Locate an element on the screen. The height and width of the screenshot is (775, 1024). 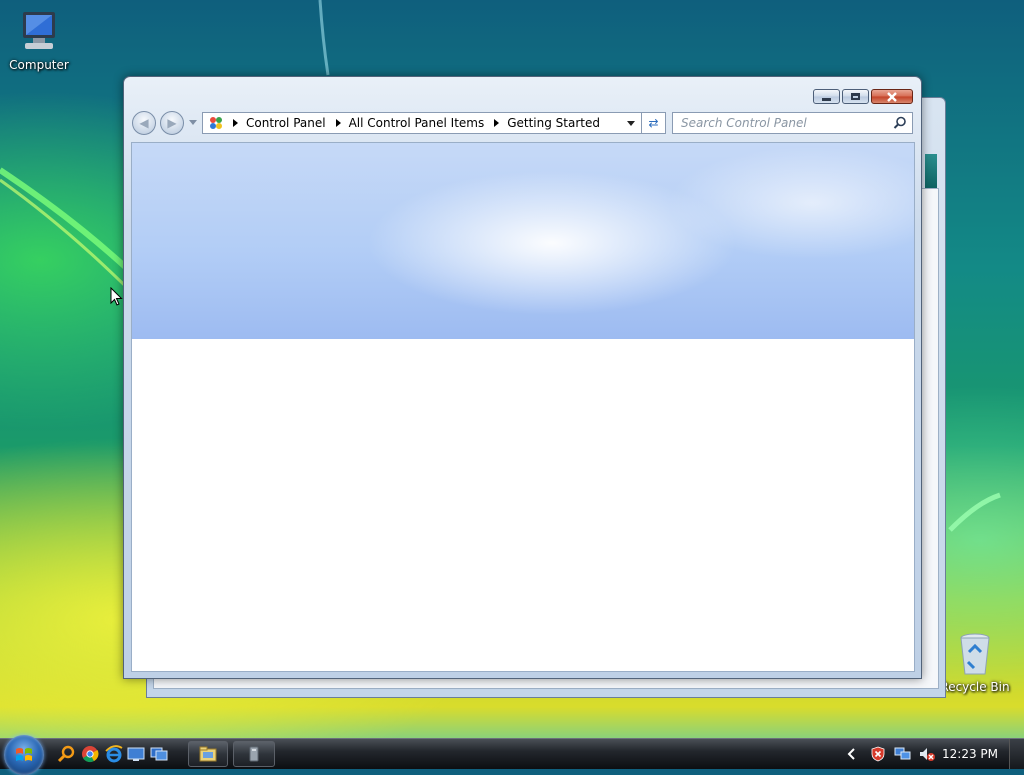
chrome-icon is located at coordinates (90, 754).